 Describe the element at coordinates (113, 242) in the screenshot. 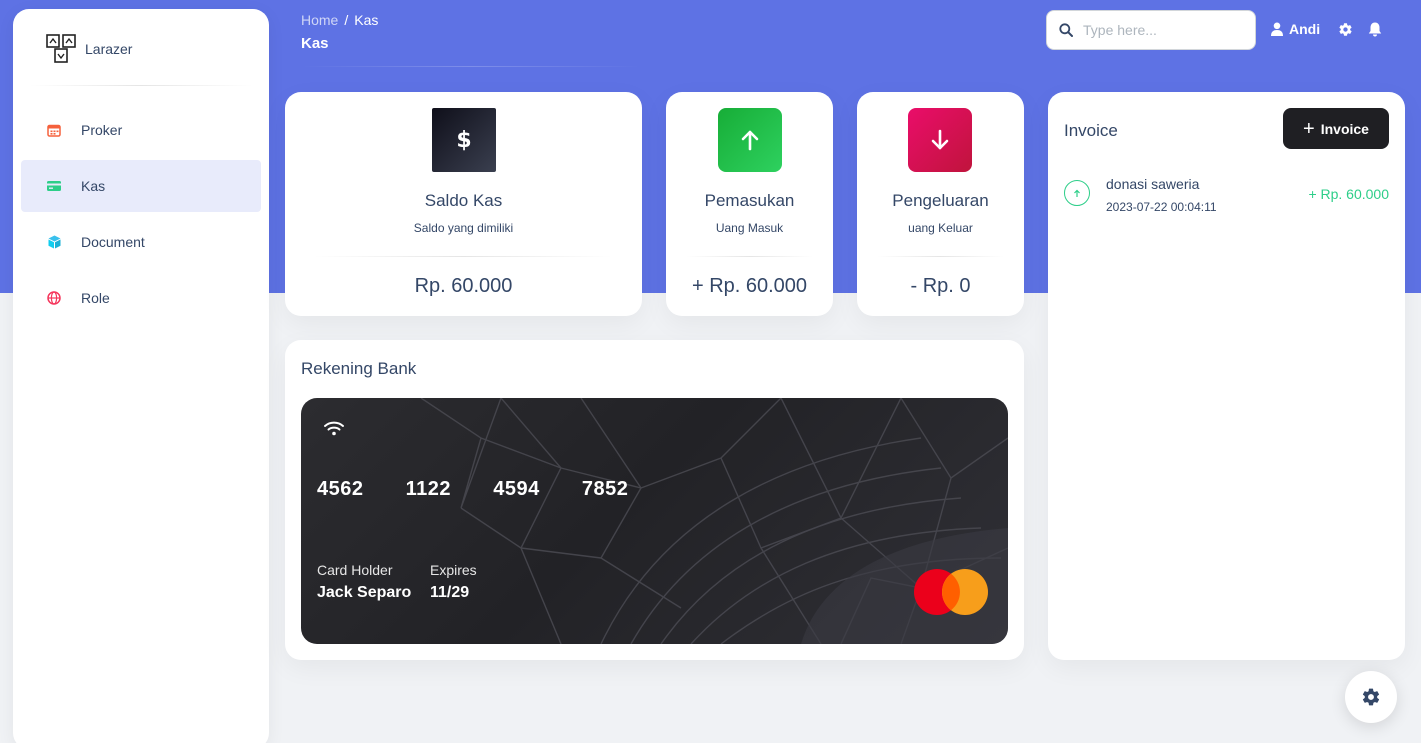

I see `sidebar-item-label: Document` at that location.